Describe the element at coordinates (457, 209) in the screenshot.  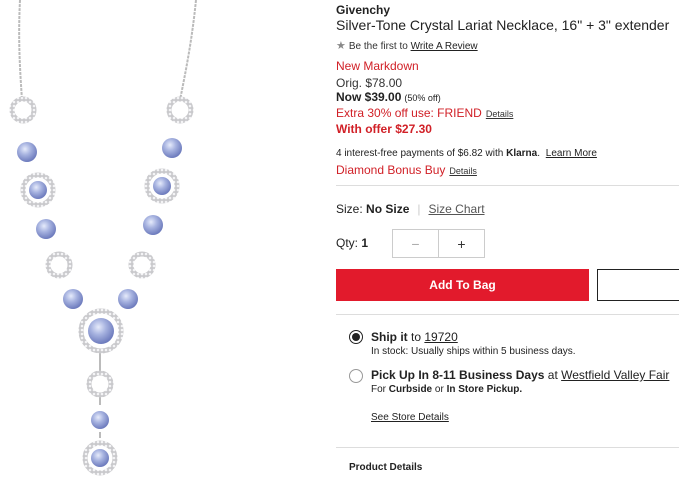
I see `size-chart-link: Size Chart` at that location.